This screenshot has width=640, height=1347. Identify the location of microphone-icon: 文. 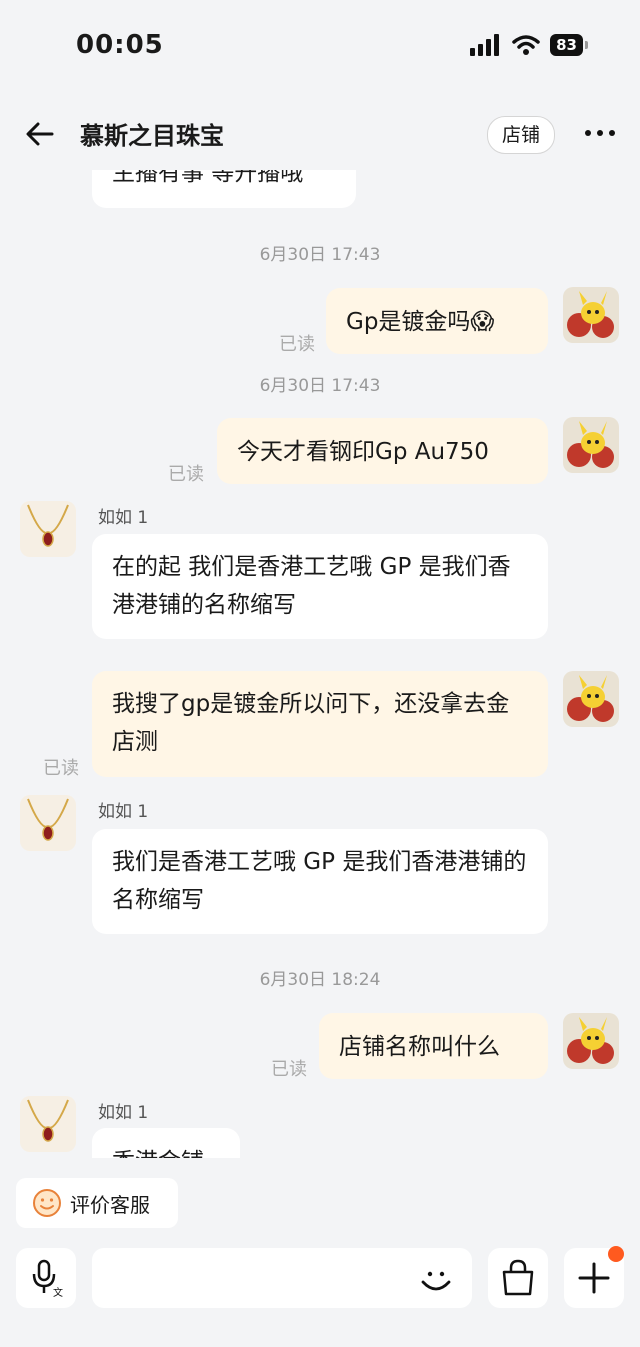
(47, 1279).